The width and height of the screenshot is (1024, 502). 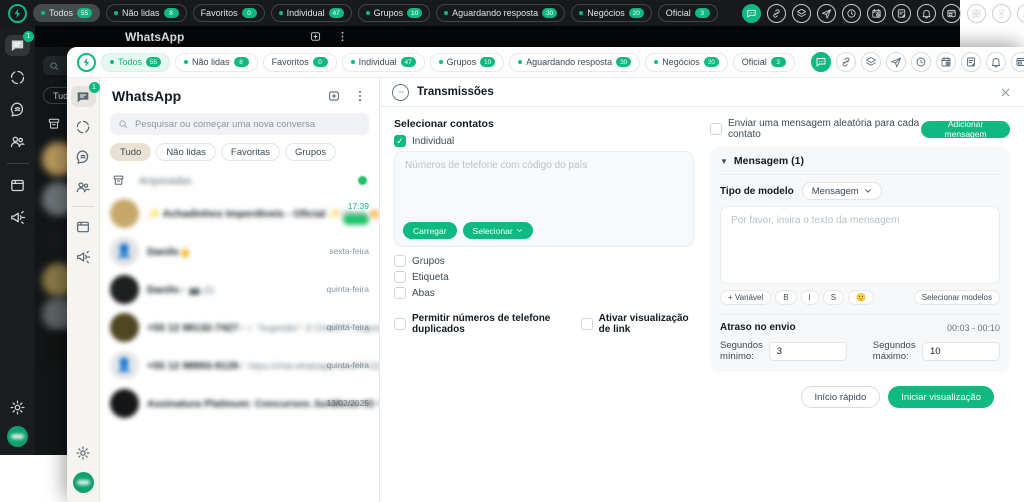 I want to click on individual-checkbox: ✓, so click(x=400, y=141).